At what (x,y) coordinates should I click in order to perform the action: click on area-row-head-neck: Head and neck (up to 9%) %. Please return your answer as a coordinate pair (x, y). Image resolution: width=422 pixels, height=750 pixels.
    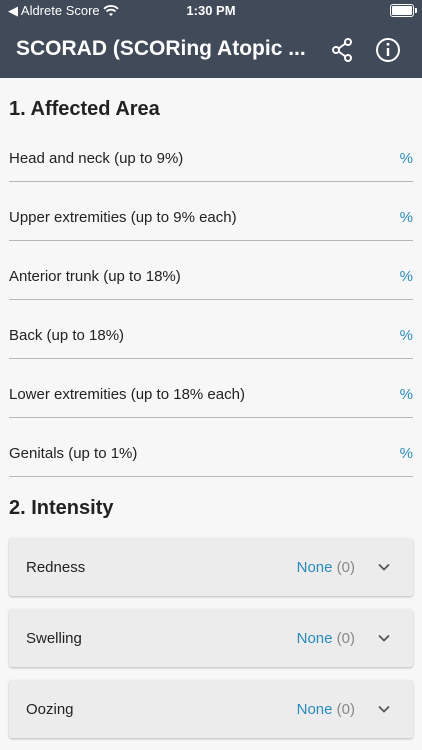
    Looking at the image, I should click on (211, 152).